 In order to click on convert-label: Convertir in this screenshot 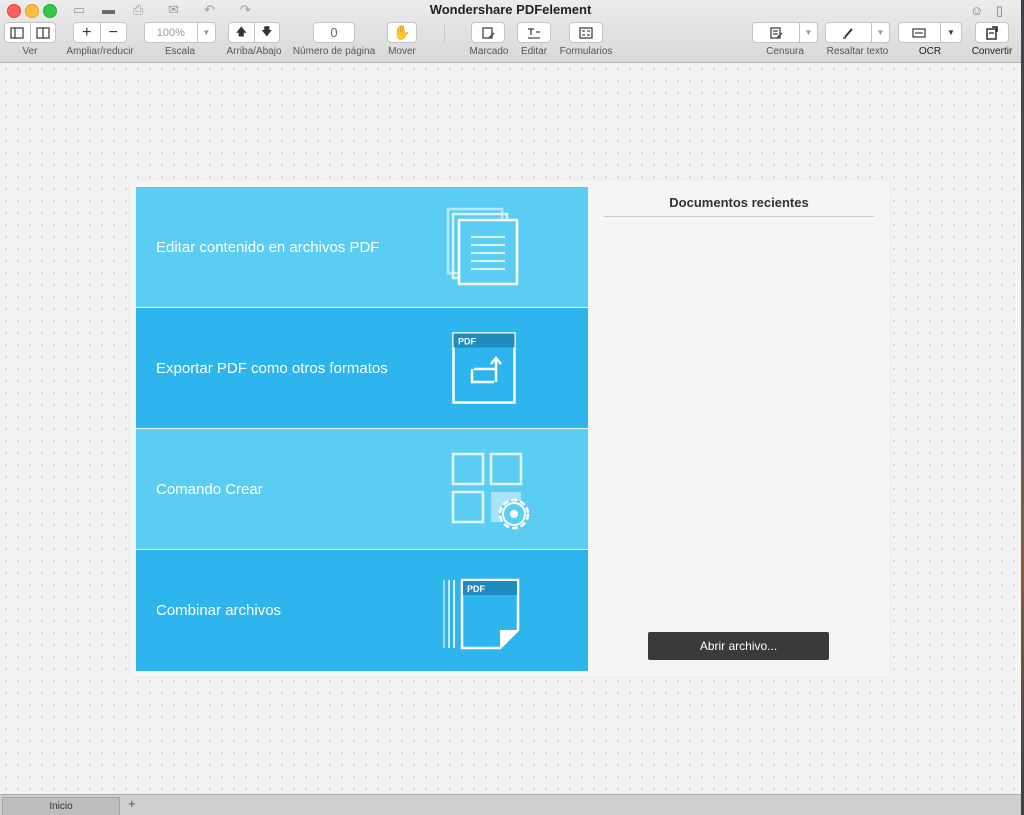, I will do `click(992, 51)`.